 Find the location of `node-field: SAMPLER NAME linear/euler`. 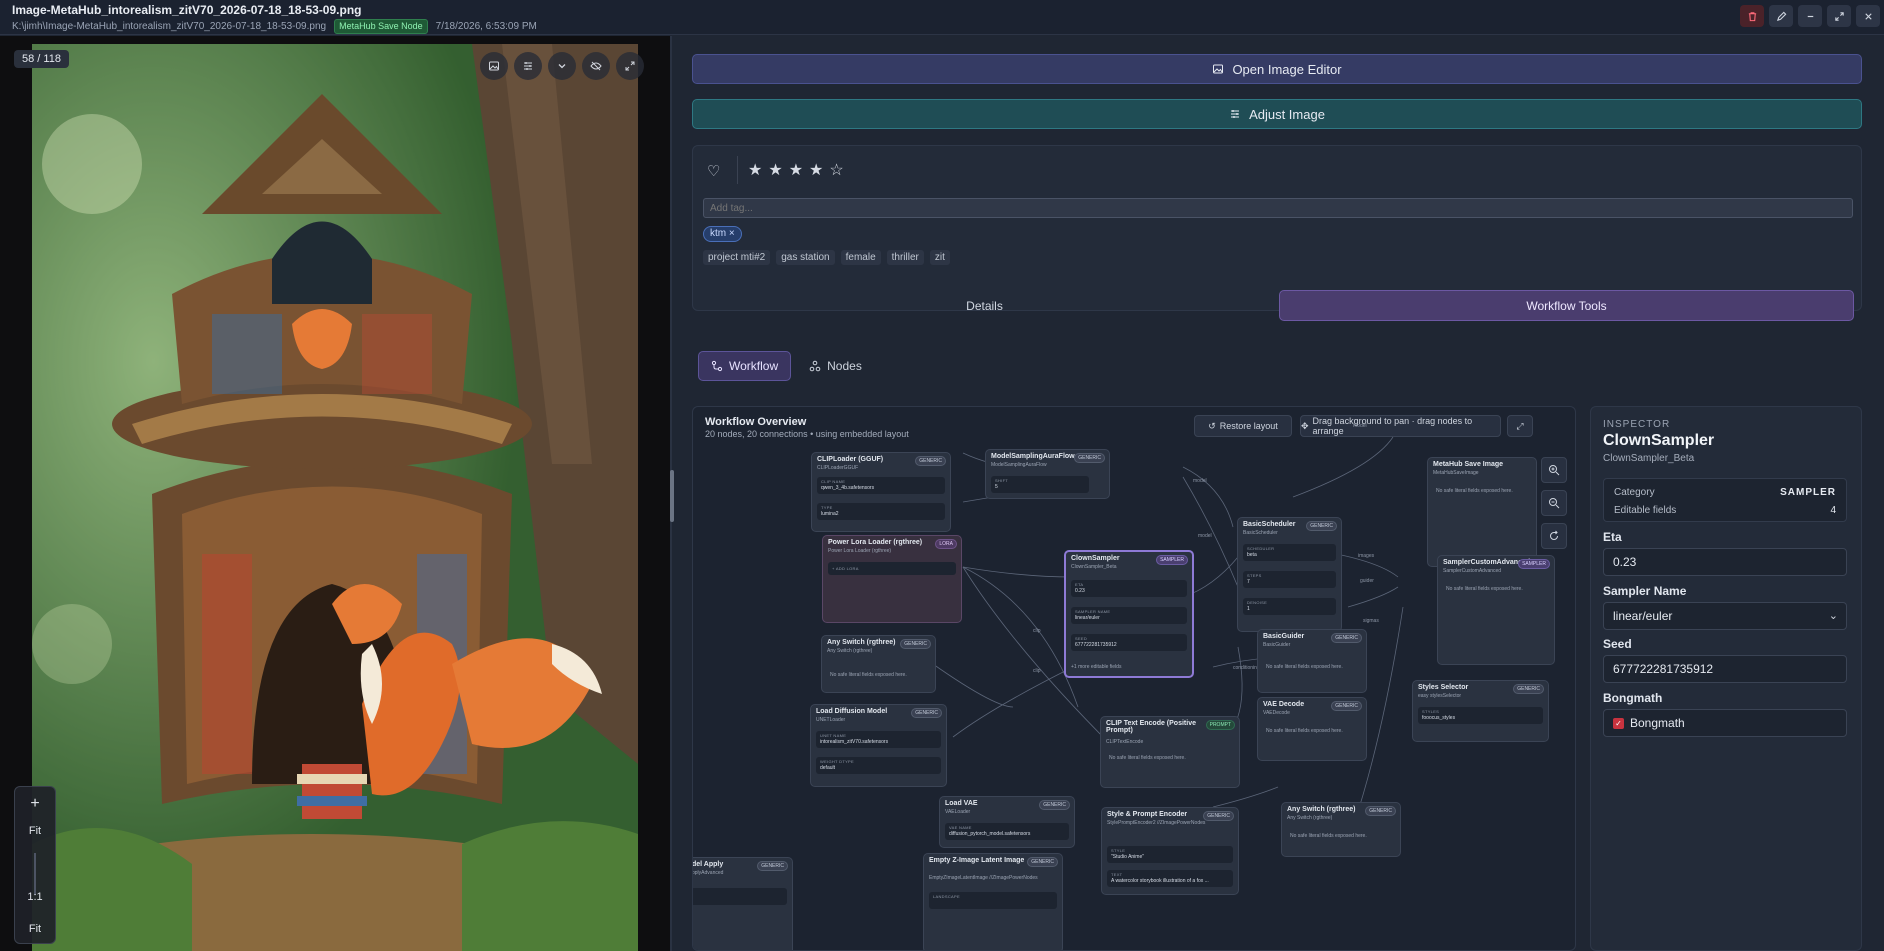

node-field: SAMPLER NAME linear/euler is located at coordinates (1129, 615).